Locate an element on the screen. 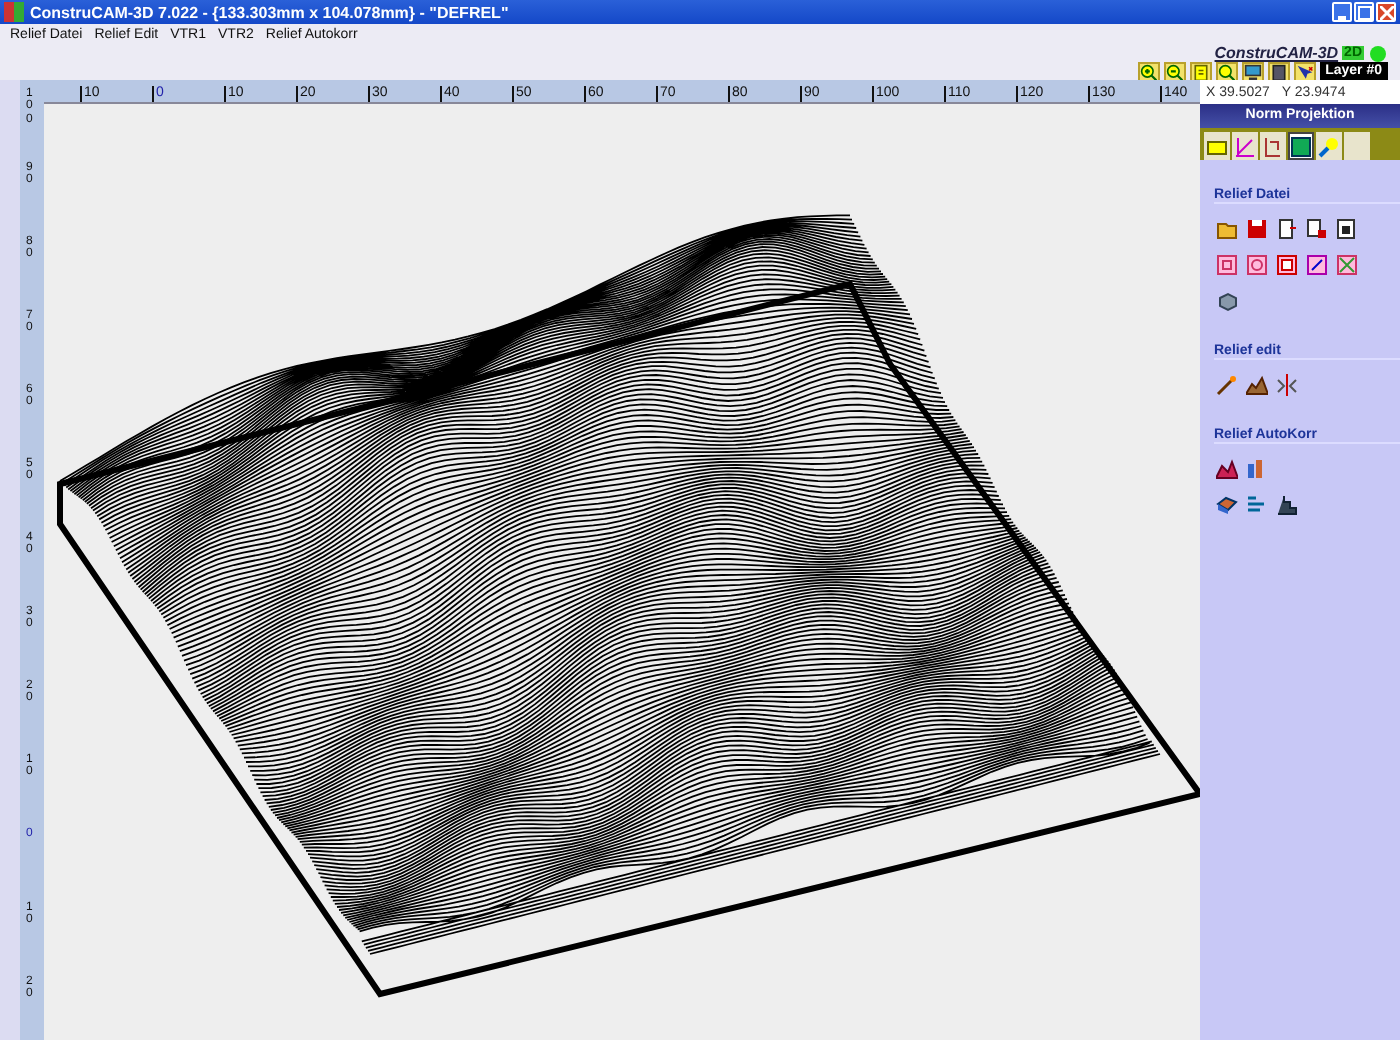 The height and width of the screenshot is (1040, 1400). monitor-icon is located at coordinates (1252, 72).